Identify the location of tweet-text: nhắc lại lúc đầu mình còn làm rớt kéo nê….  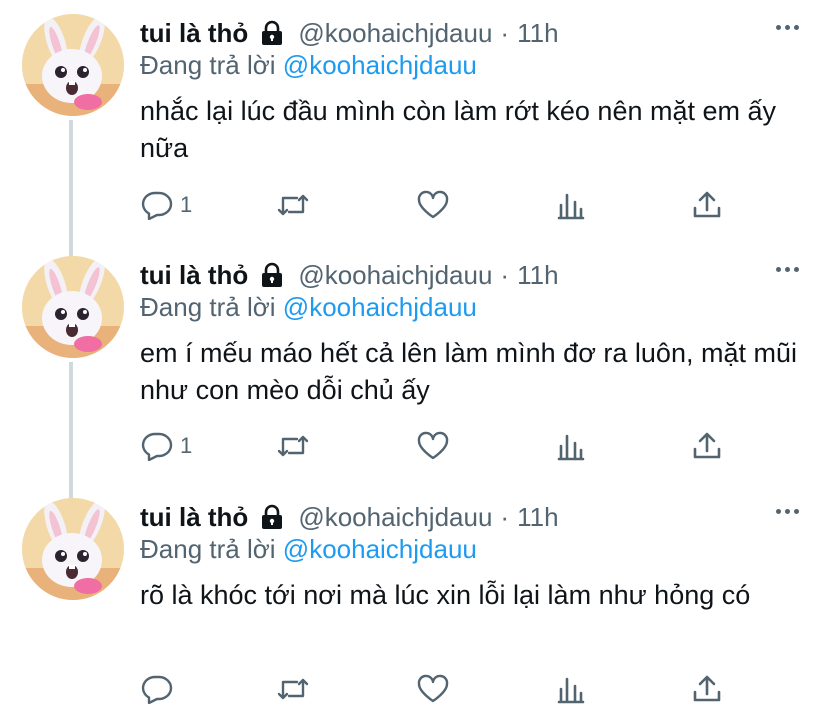
(458, 129).